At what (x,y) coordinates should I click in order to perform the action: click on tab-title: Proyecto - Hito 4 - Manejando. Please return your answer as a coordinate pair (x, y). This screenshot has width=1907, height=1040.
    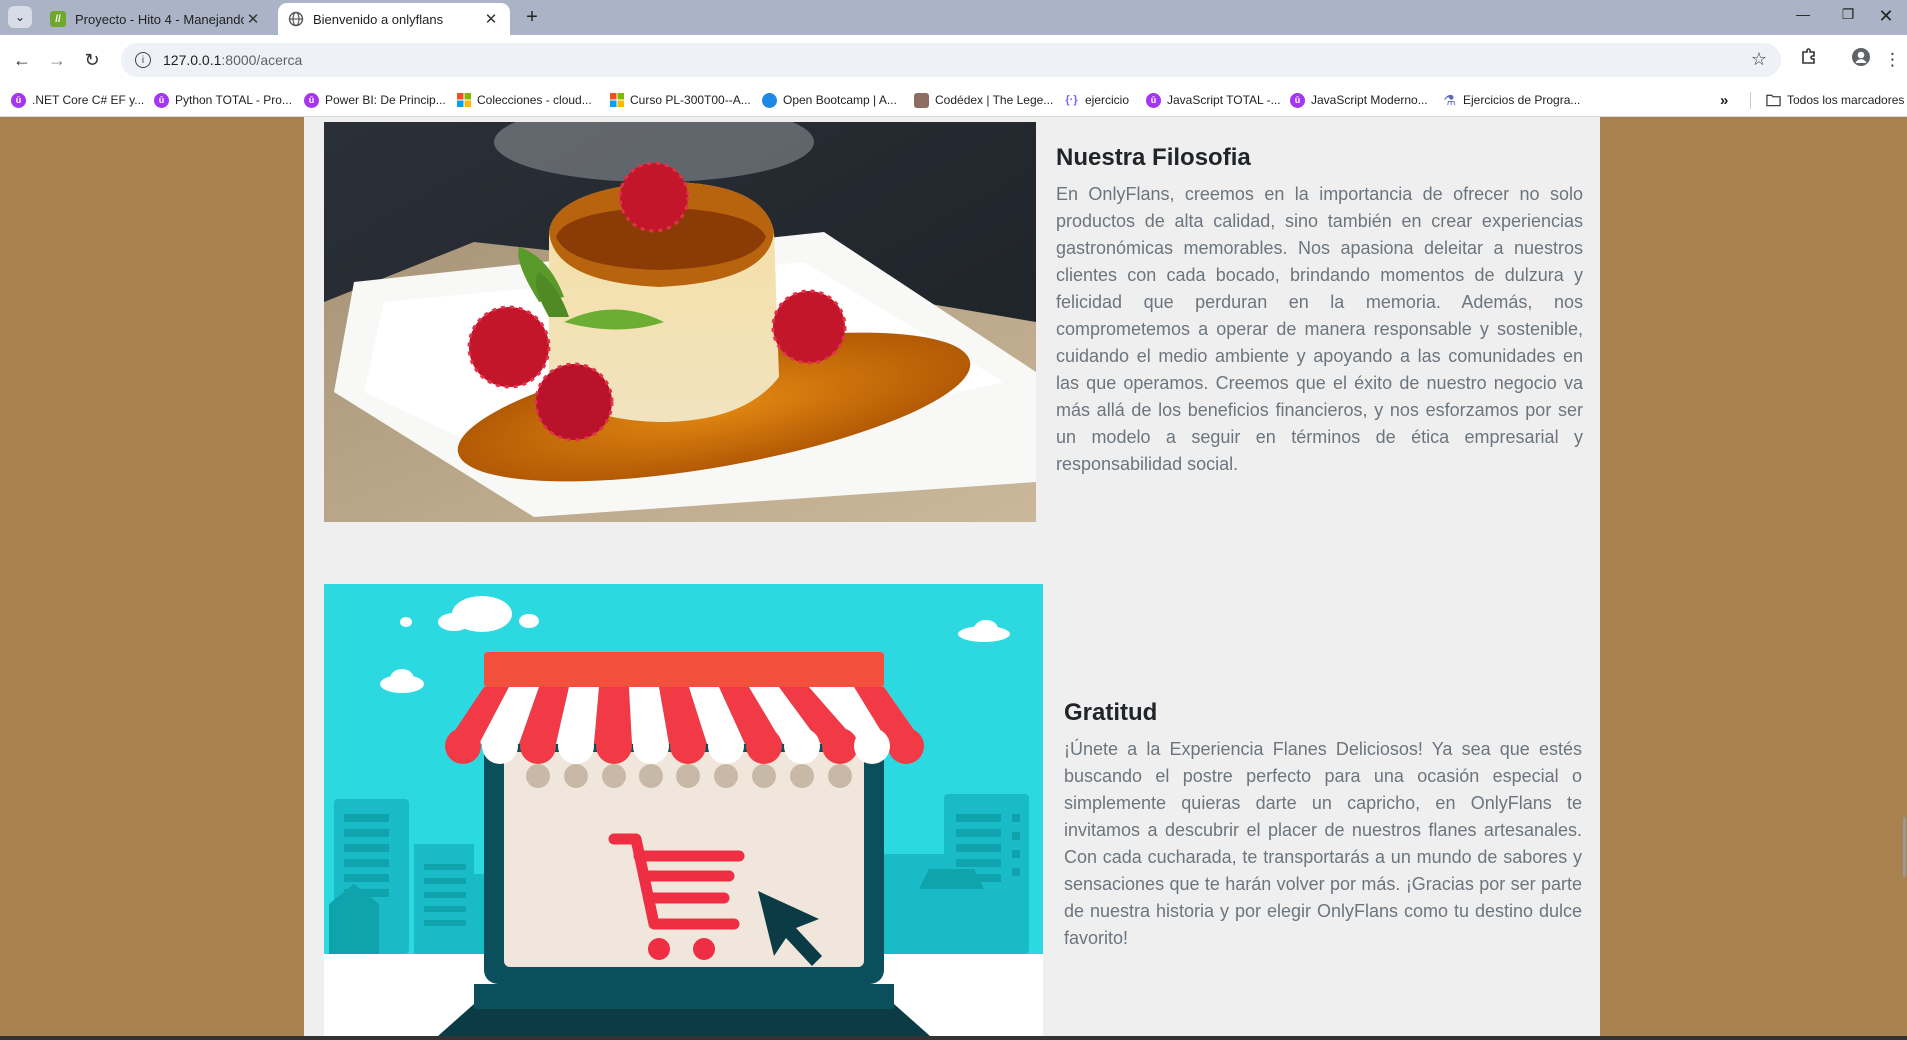
    Looking at the image, I should click on (159, 19).